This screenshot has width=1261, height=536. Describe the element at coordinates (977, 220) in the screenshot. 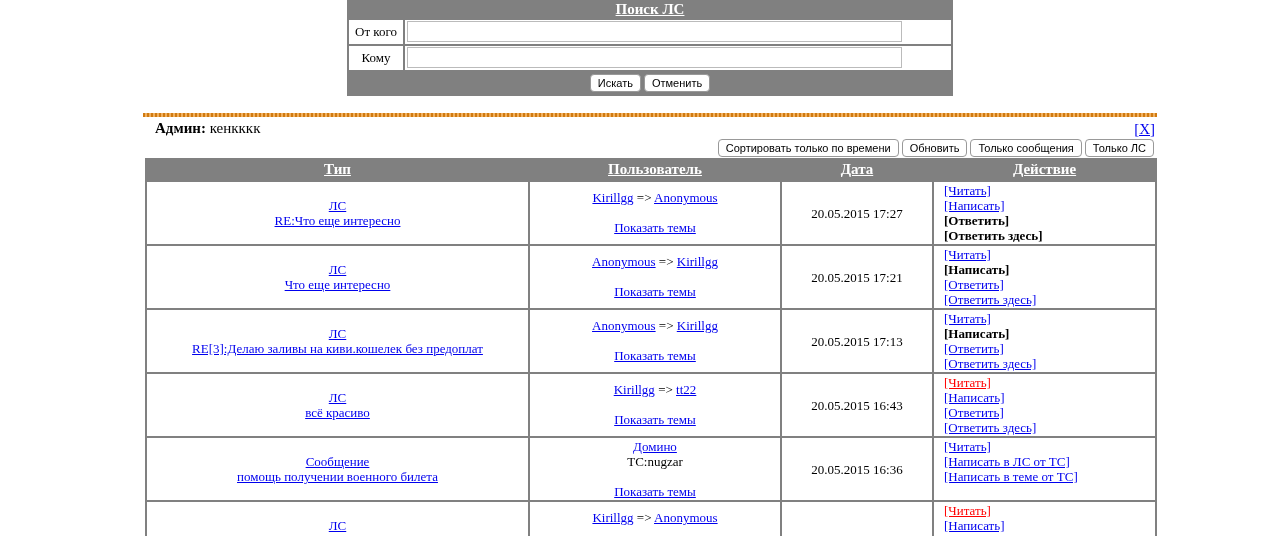

I see `action-text: [Ответить]` at that location.